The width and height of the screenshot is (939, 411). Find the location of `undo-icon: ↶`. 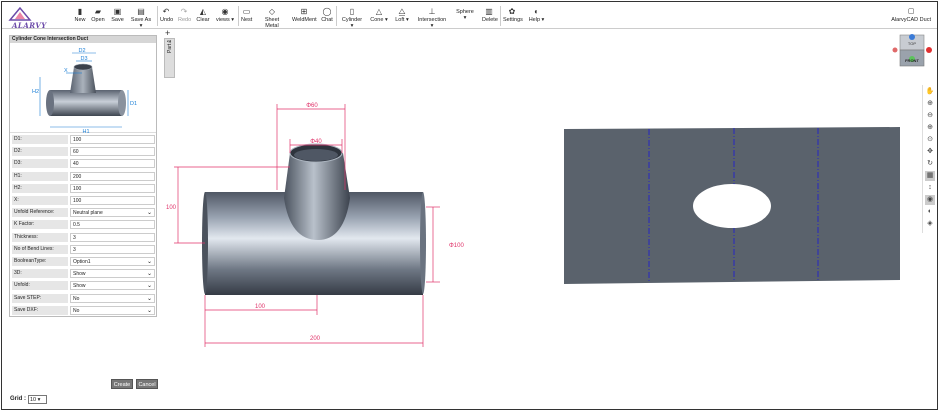

undo-icon: ↶ is located at coordinates (166, 11).